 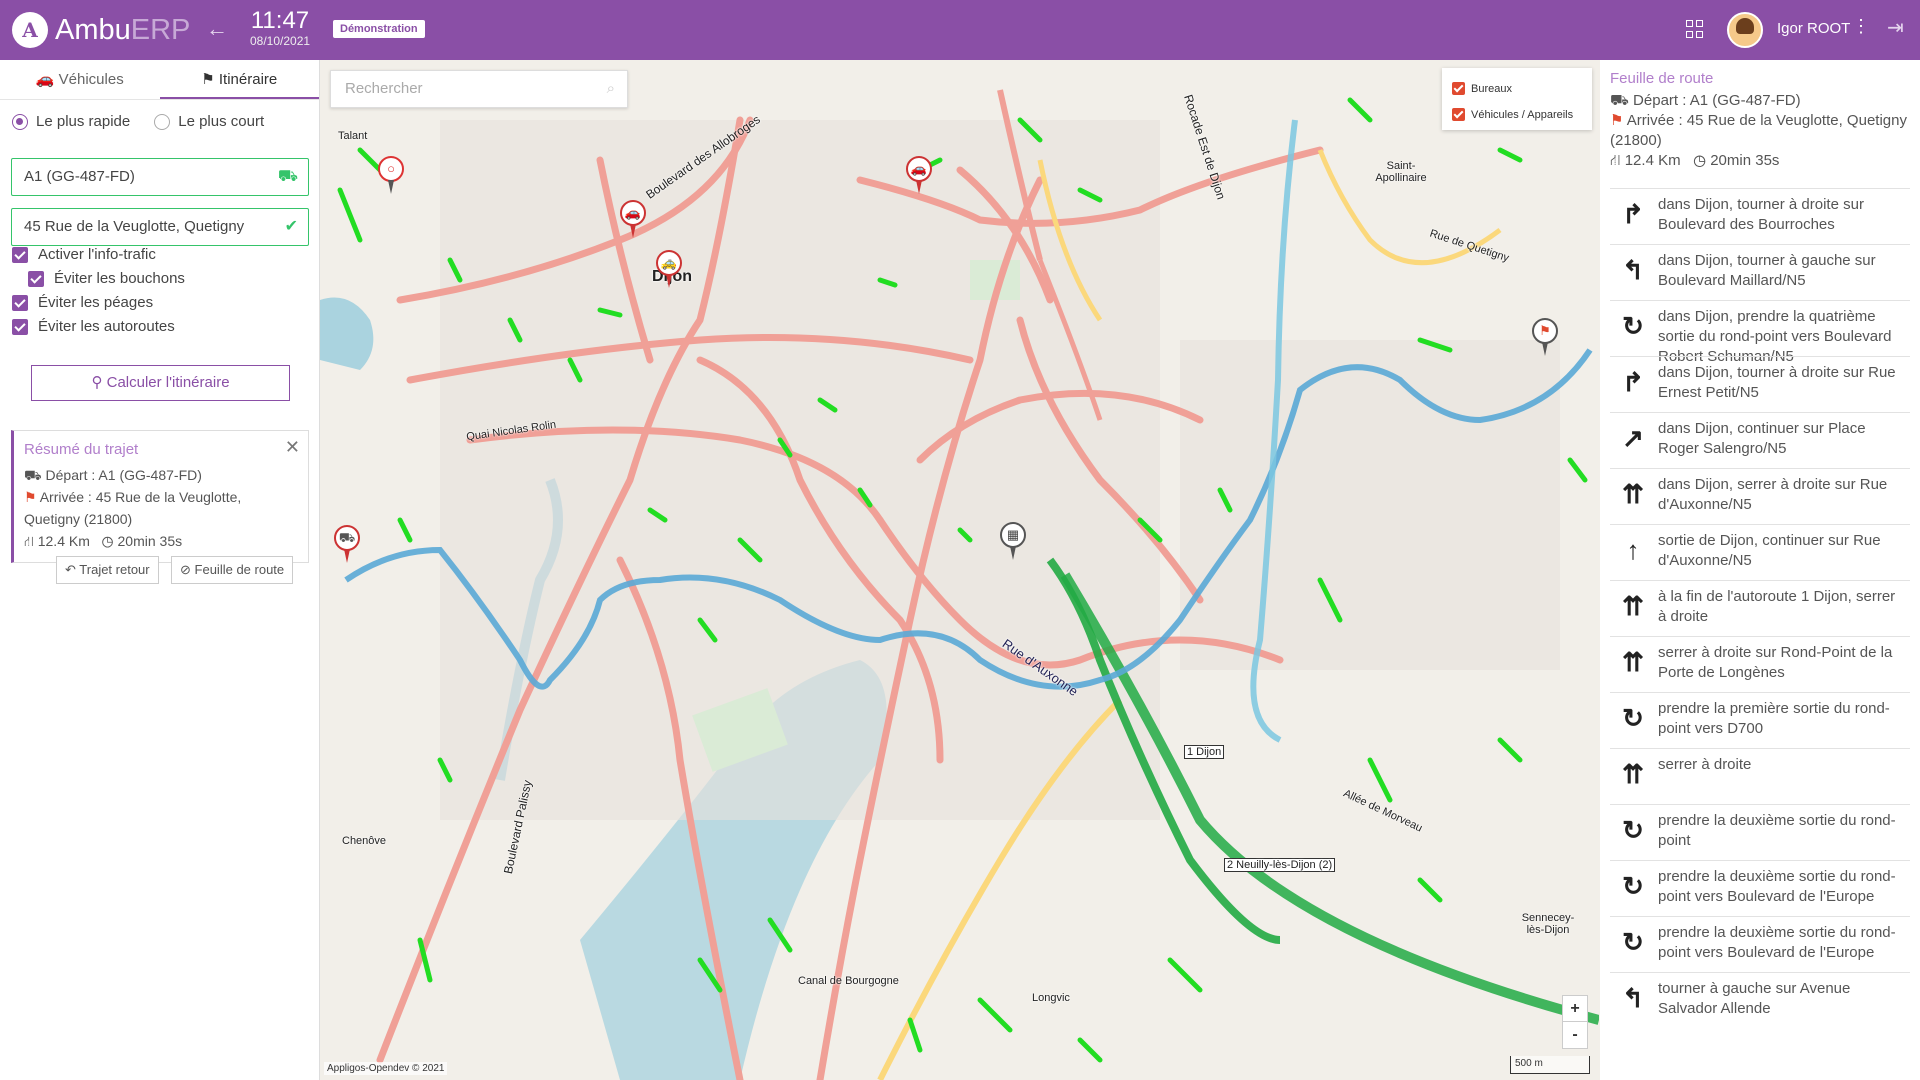 What do you see at coordinates (386, 1068) in the screenshot?
I see `map-attribution: Appligos-Opendev © 2021` at bounding box center [386, 1068].